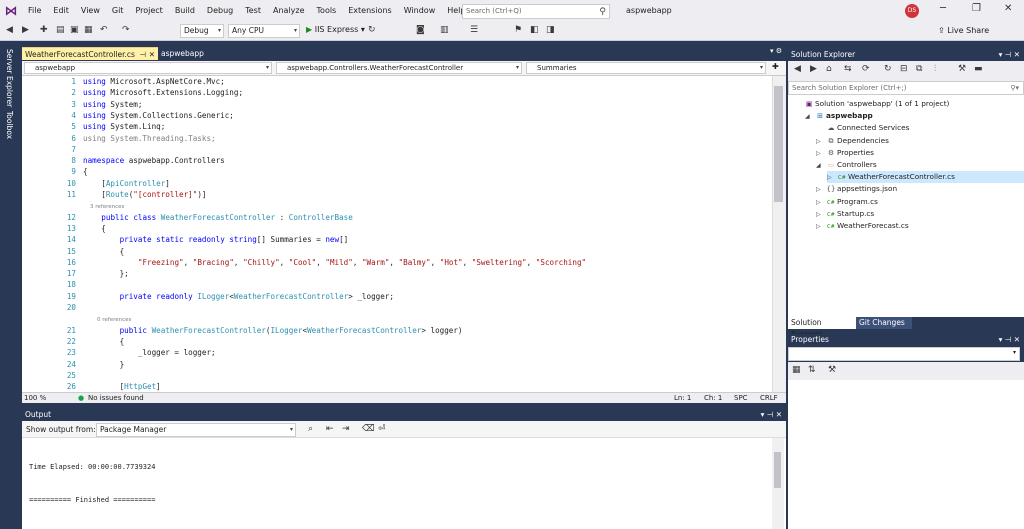  What do you see at coordinates (820, 227) in the screenshot?
I see `expander-icon: ▷` at bounding box center [820, 227].